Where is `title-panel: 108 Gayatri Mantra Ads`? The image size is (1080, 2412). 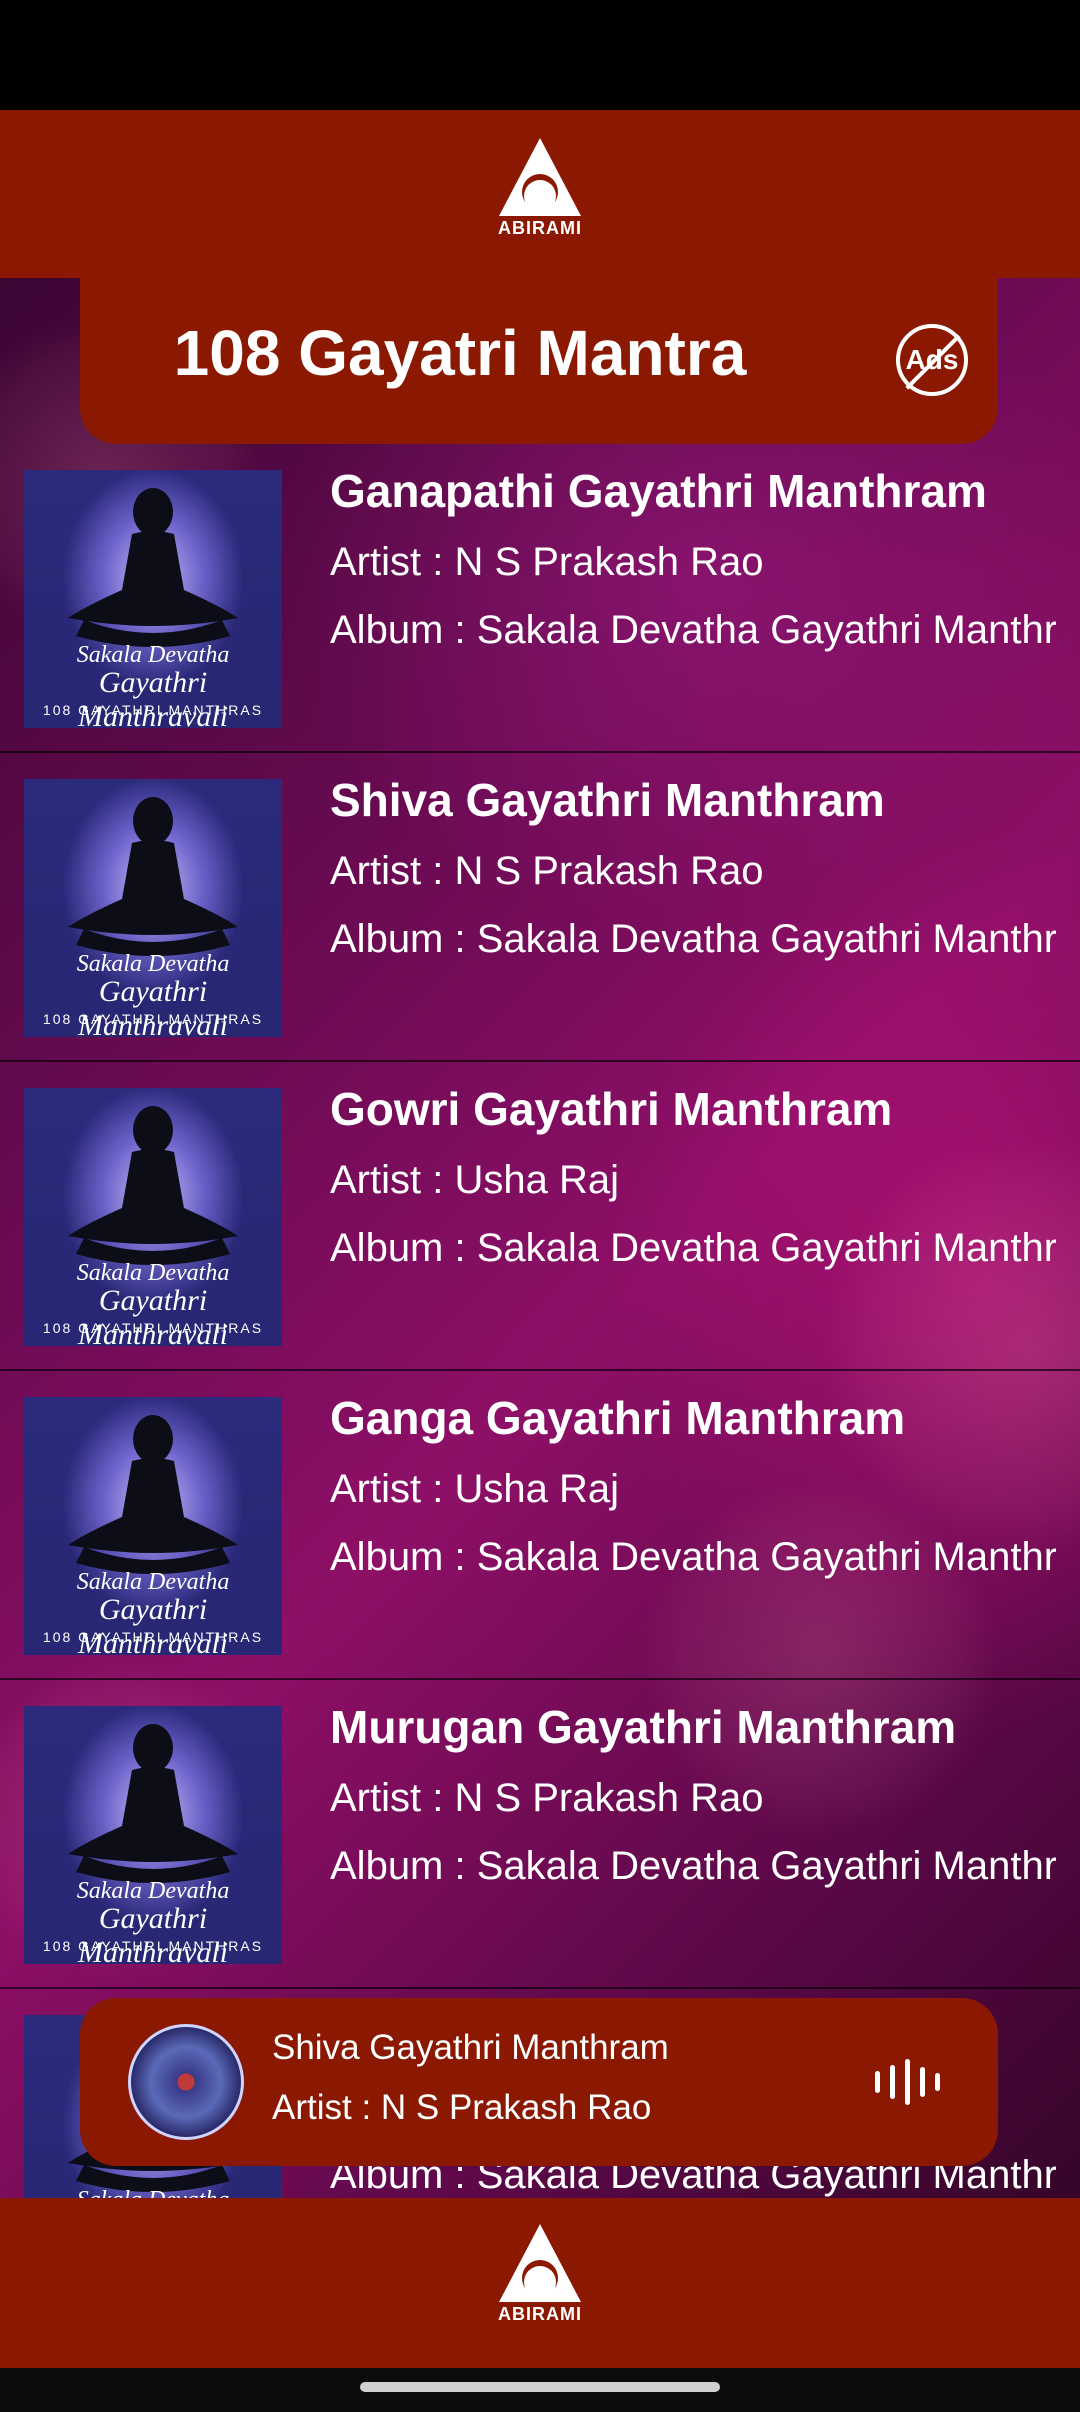 title-panel: 108 Gayatri Mantra Ads is located at coordinates (539, 361).